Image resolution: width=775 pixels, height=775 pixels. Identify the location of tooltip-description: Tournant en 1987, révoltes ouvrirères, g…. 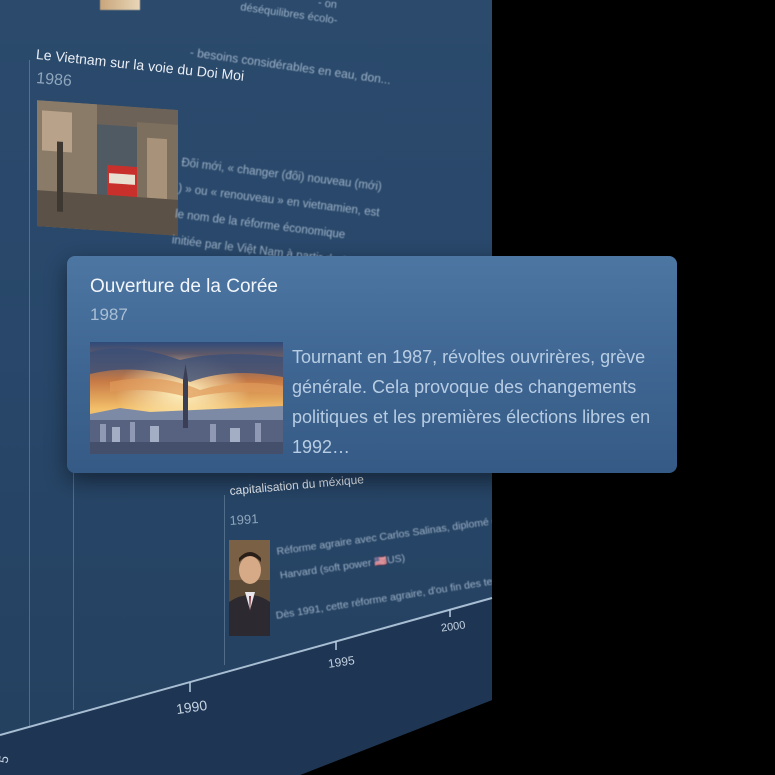
(471, 402).